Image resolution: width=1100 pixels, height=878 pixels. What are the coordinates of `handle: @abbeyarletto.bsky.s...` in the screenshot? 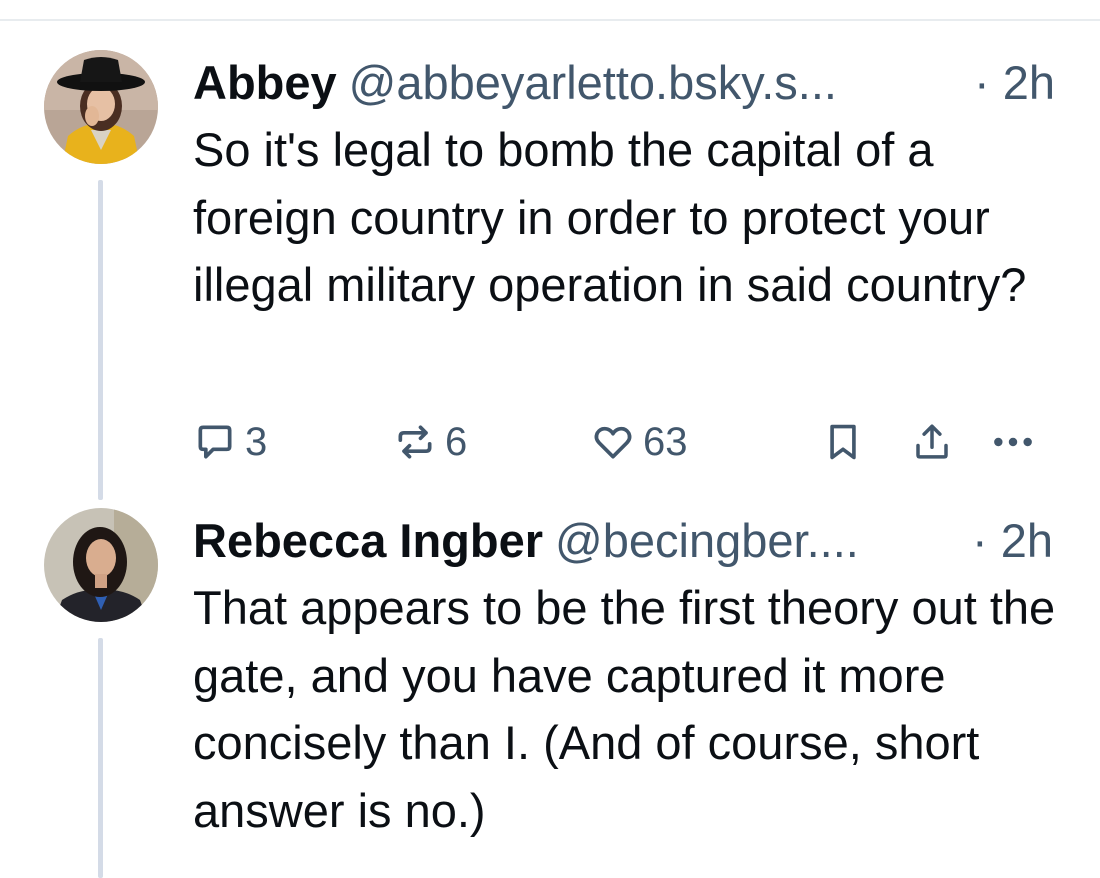 It's located at (593, 82).